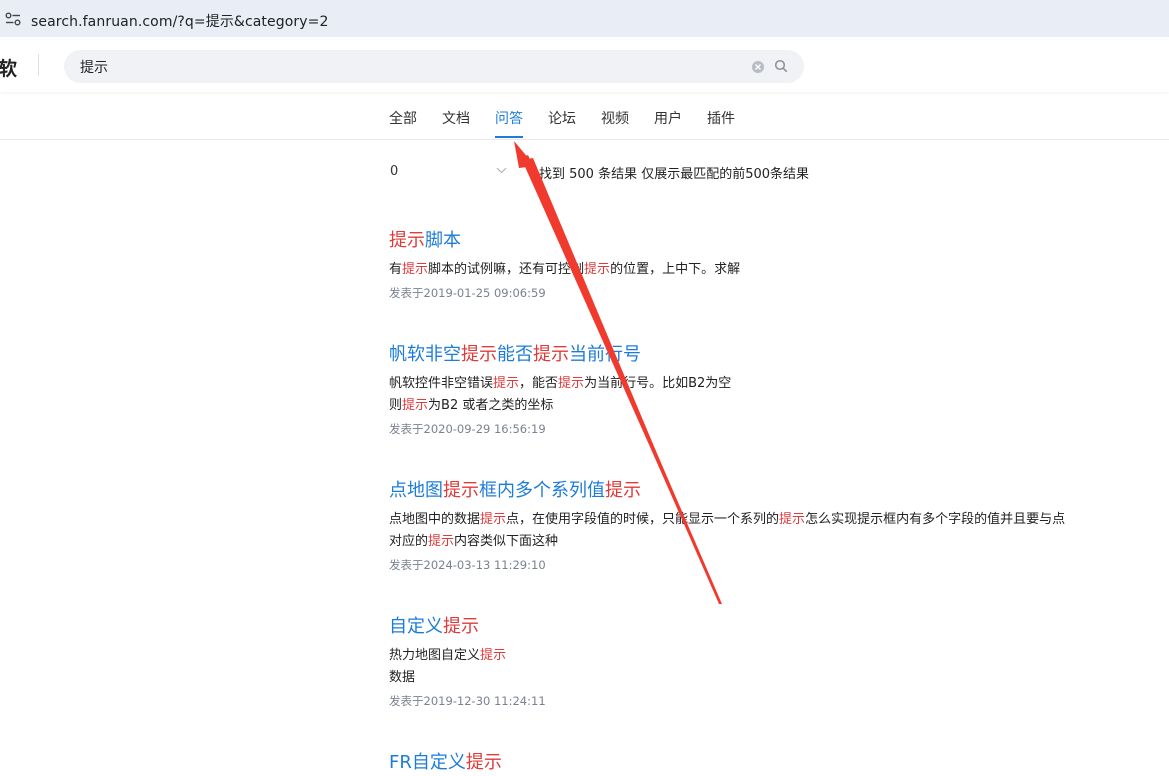 Image resolution: width=1169 pixels, height=776 pixels. What do you see at coordinates (450, 172) in the screenshot?
I see `filter-select: 0` at bounding box center [450, 172].